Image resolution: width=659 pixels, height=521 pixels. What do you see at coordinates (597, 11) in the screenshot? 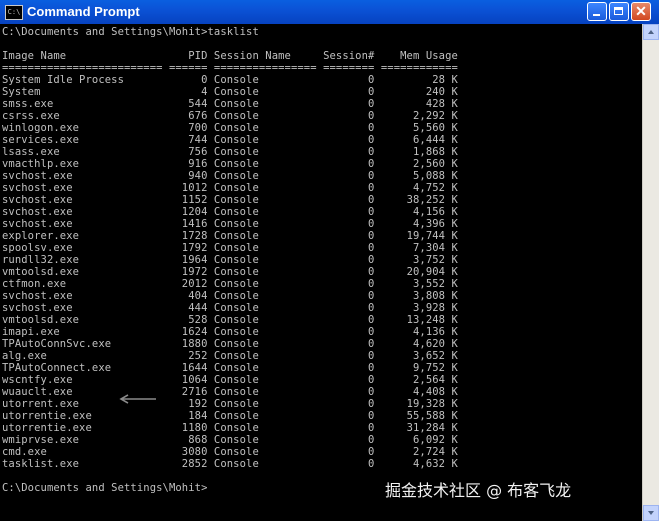
I see `minimize-button` at bounding box center [597, 11].